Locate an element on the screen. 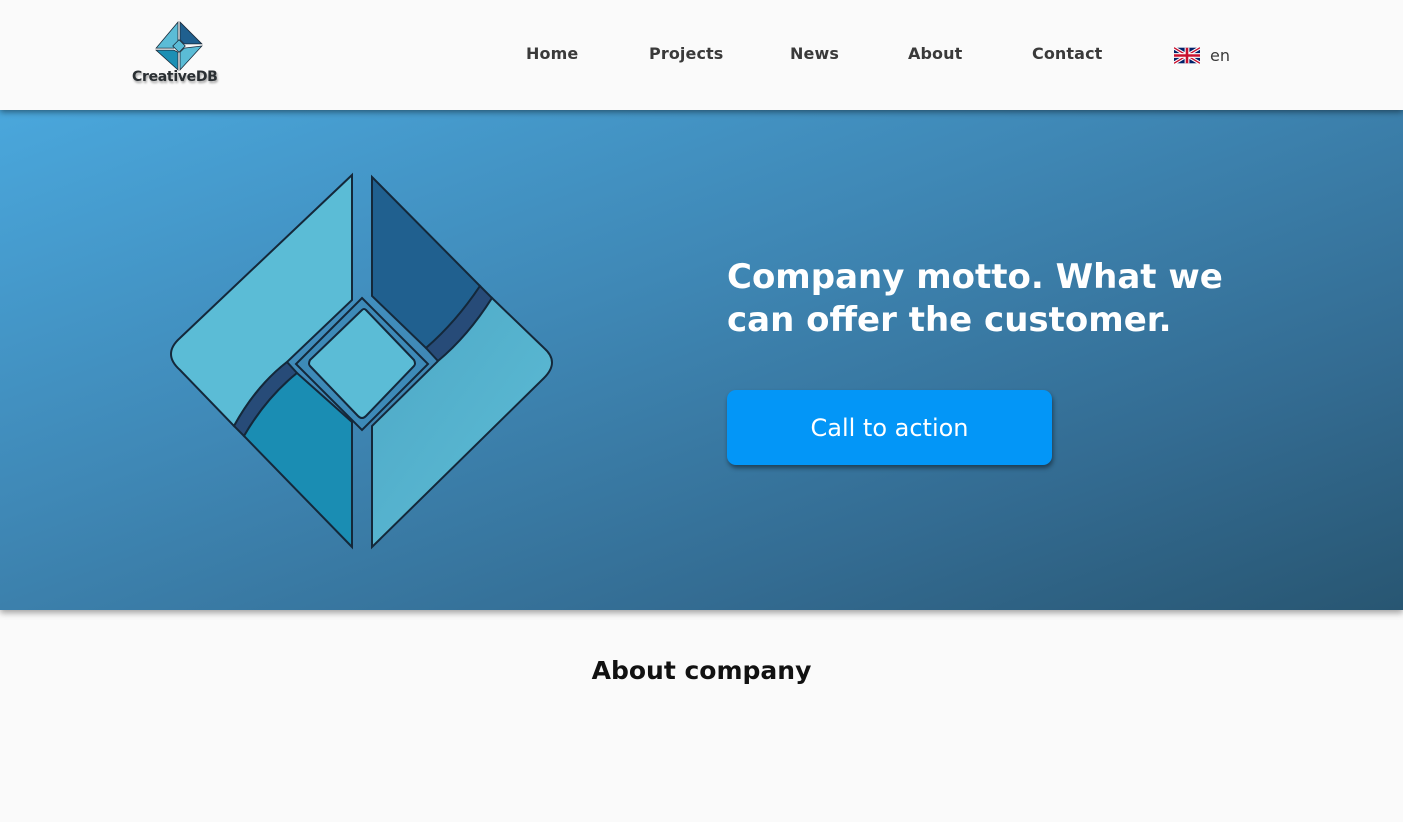 The height and width of the screenshot is (822, 1403). logo-text: CreativeDB is located at coordinates (175, 77).